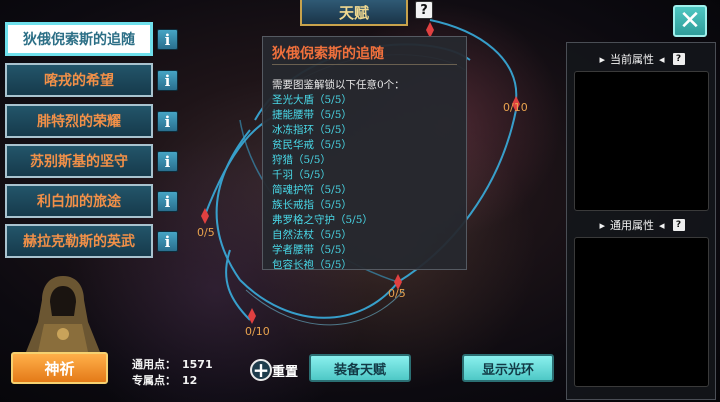  Describe the element at coordinates (59, 368) in the screenshot. I see `pray-button: 神祈` at that location.